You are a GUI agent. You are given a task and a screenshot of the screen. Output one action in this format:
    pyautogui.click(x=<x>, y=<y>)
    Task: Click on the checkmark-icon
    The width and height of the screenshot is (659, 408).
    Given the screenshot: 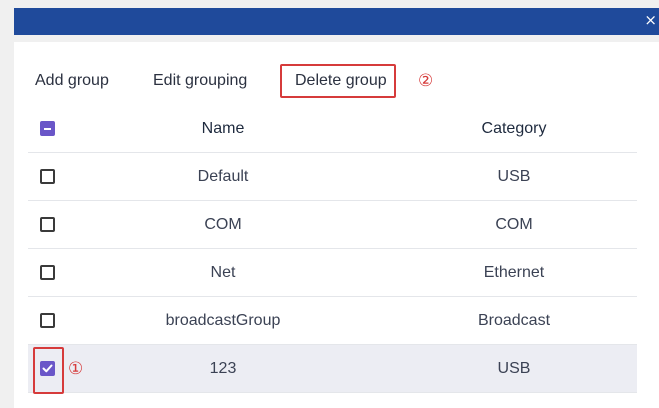 What is the action you would take?
    pyautogui.click(x=47, y=368)
    